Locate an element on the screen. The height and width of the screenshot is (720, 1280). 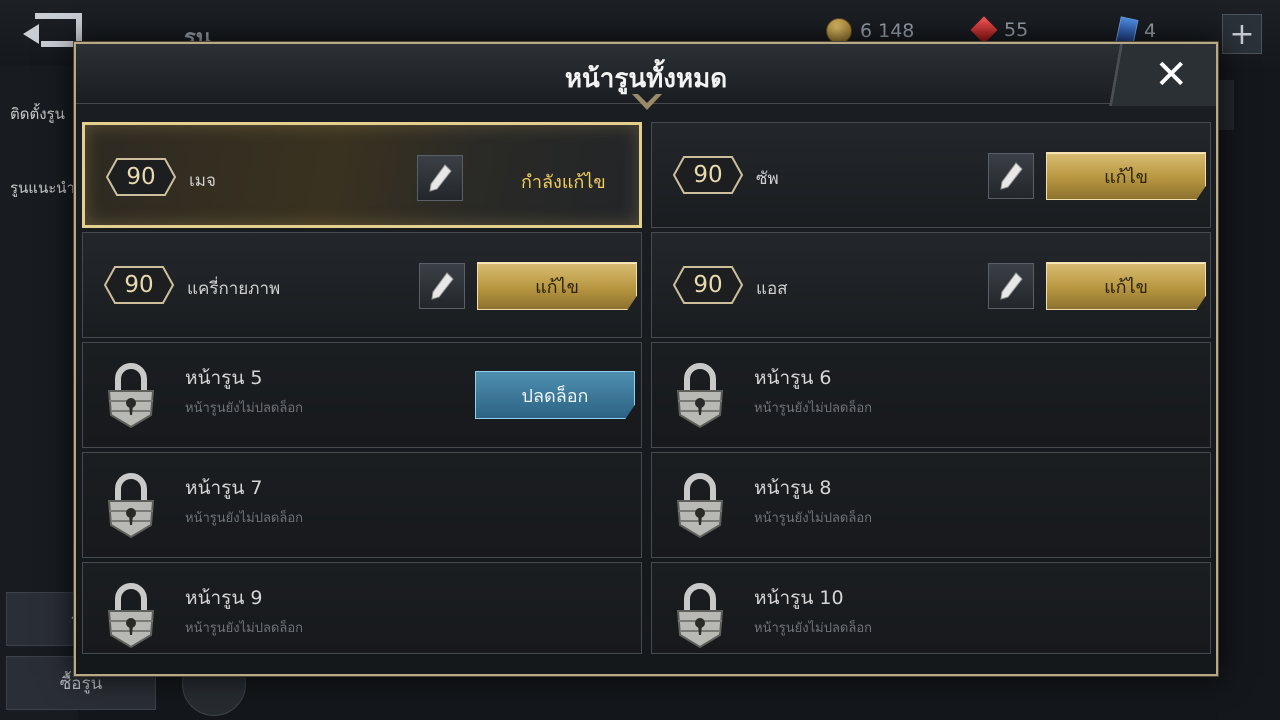
close-icon: ✕ is located at coordinates (1171, 75).